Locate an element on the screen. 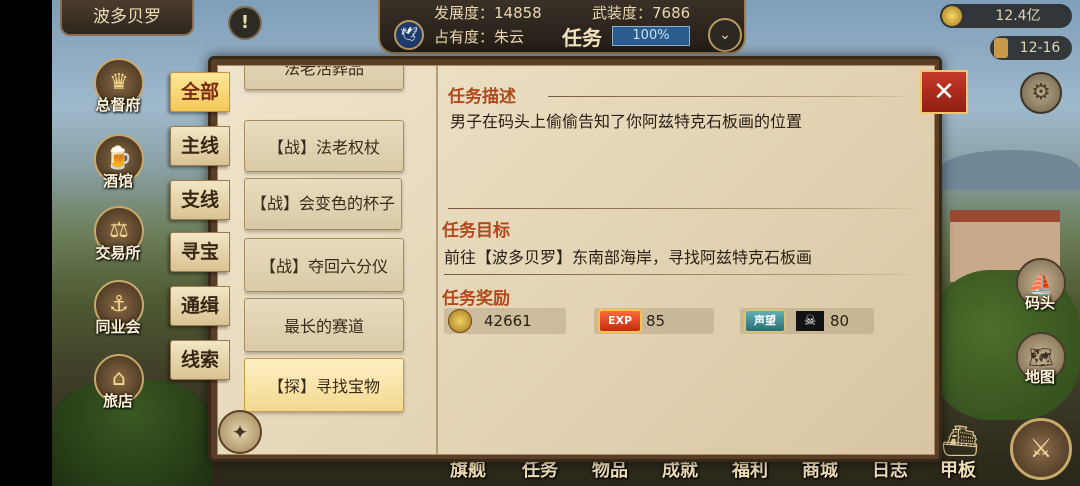  nav-dock: ⛵ 码头 is located at coordinates (1042, 288).